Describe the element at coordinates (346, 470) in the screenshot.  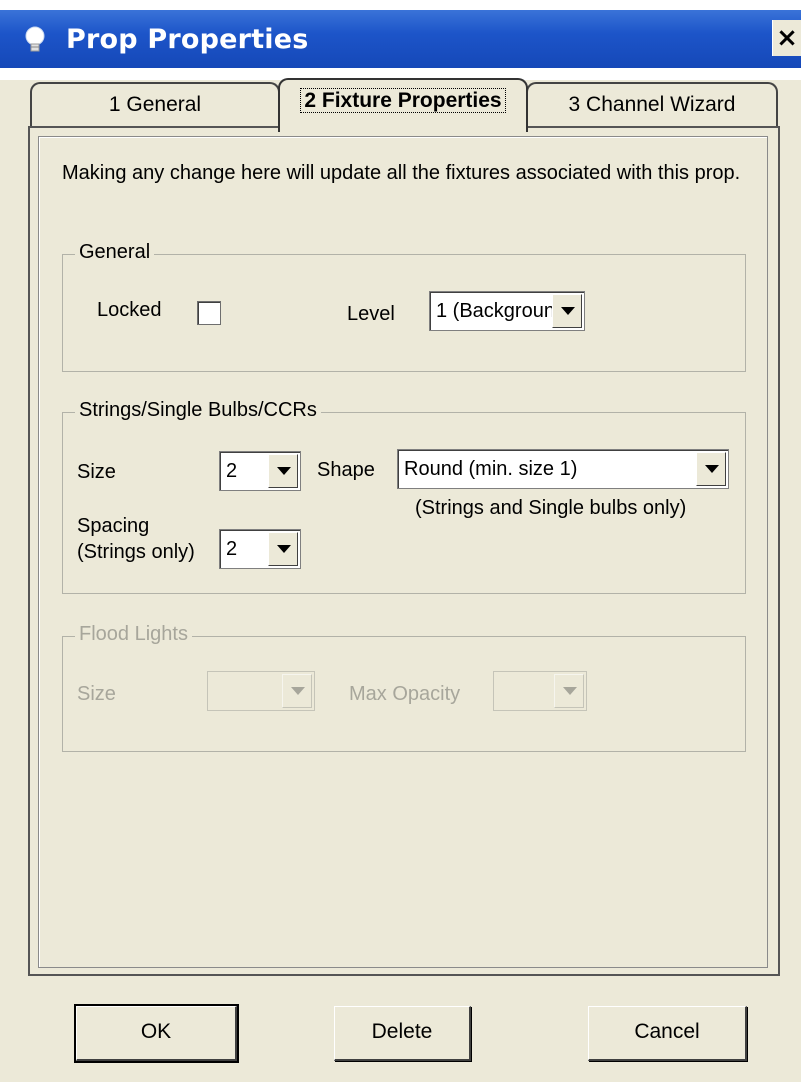
I see `shape-label: Shape` at that location.